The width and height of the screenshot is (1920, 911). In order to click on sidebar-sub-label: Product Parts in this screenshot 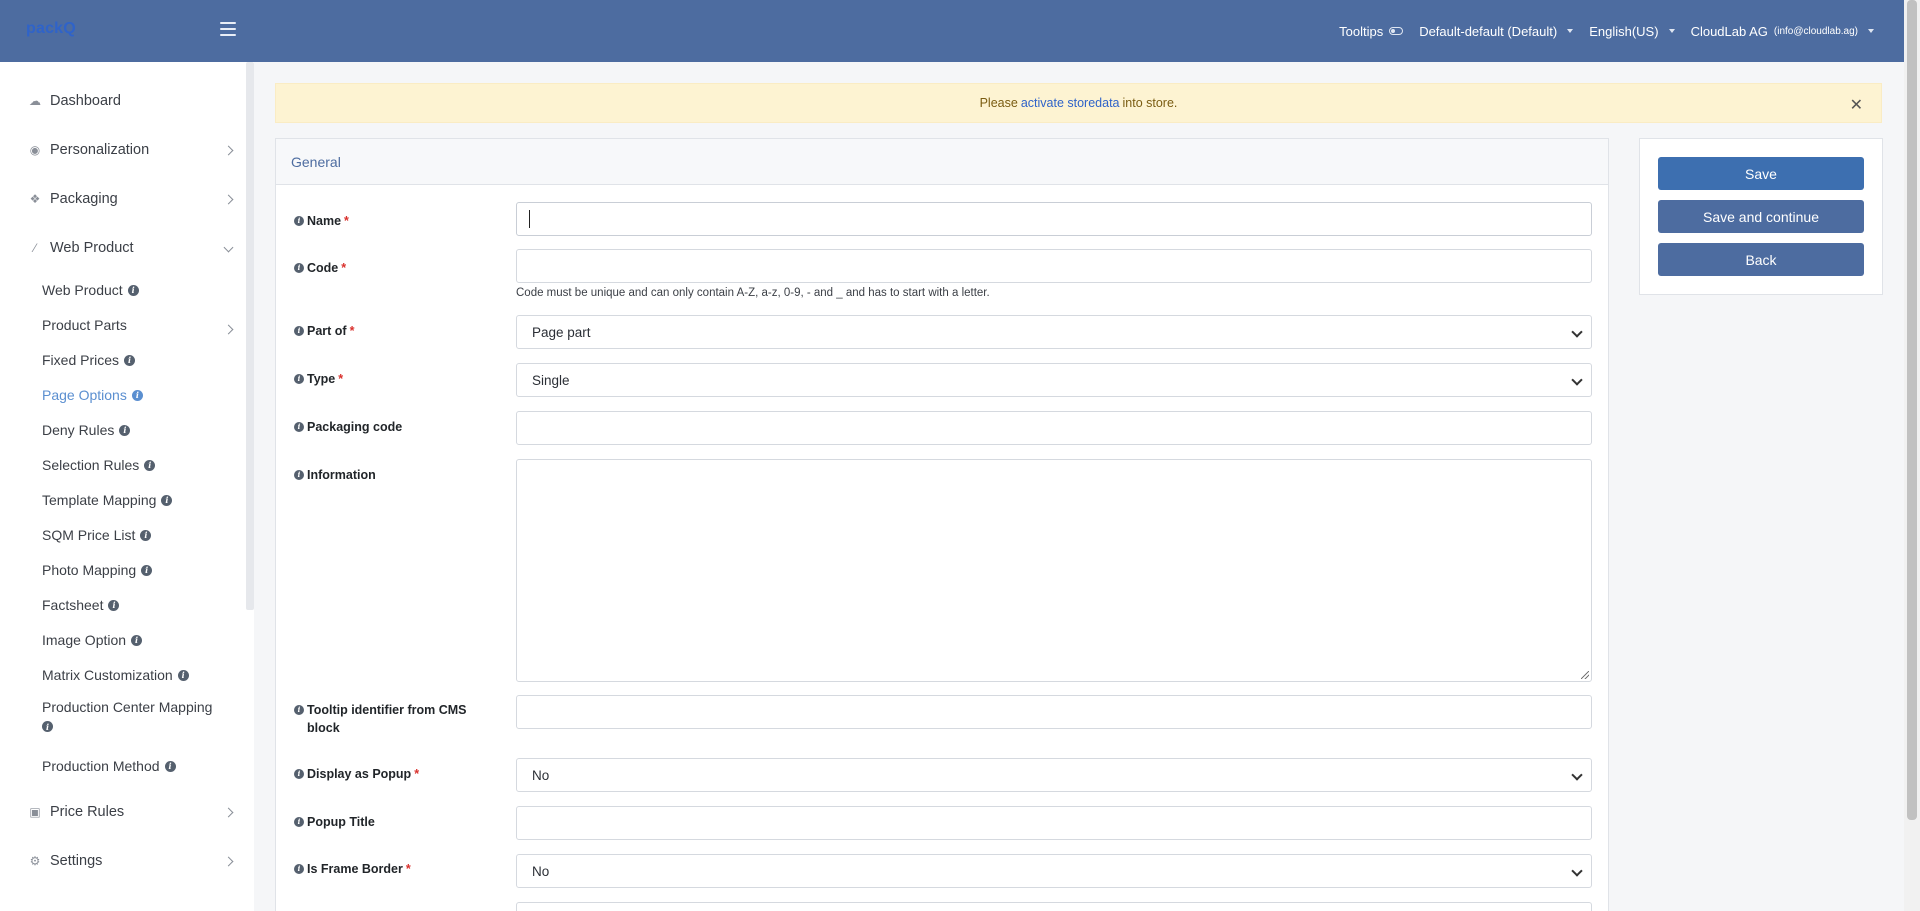, I will do `click(84, 325)`.